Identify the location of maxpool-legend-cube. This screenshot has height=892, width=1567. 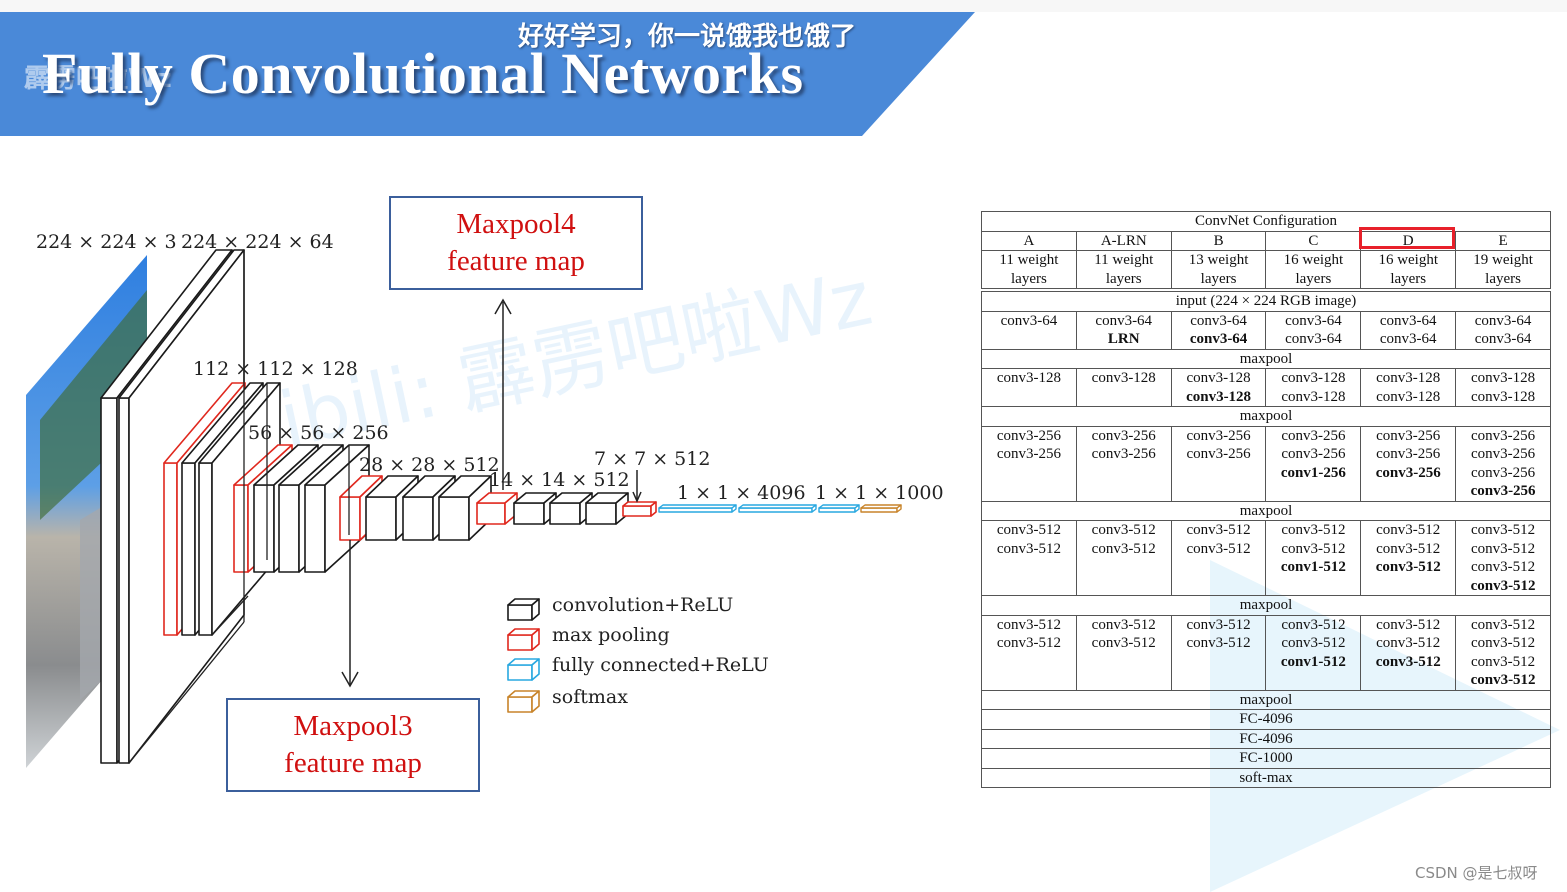
(523, 639).